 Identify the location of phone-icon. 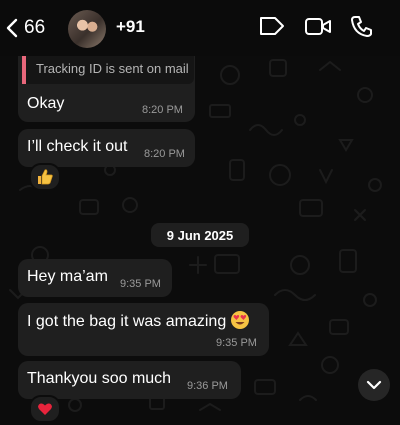
(361, 26).